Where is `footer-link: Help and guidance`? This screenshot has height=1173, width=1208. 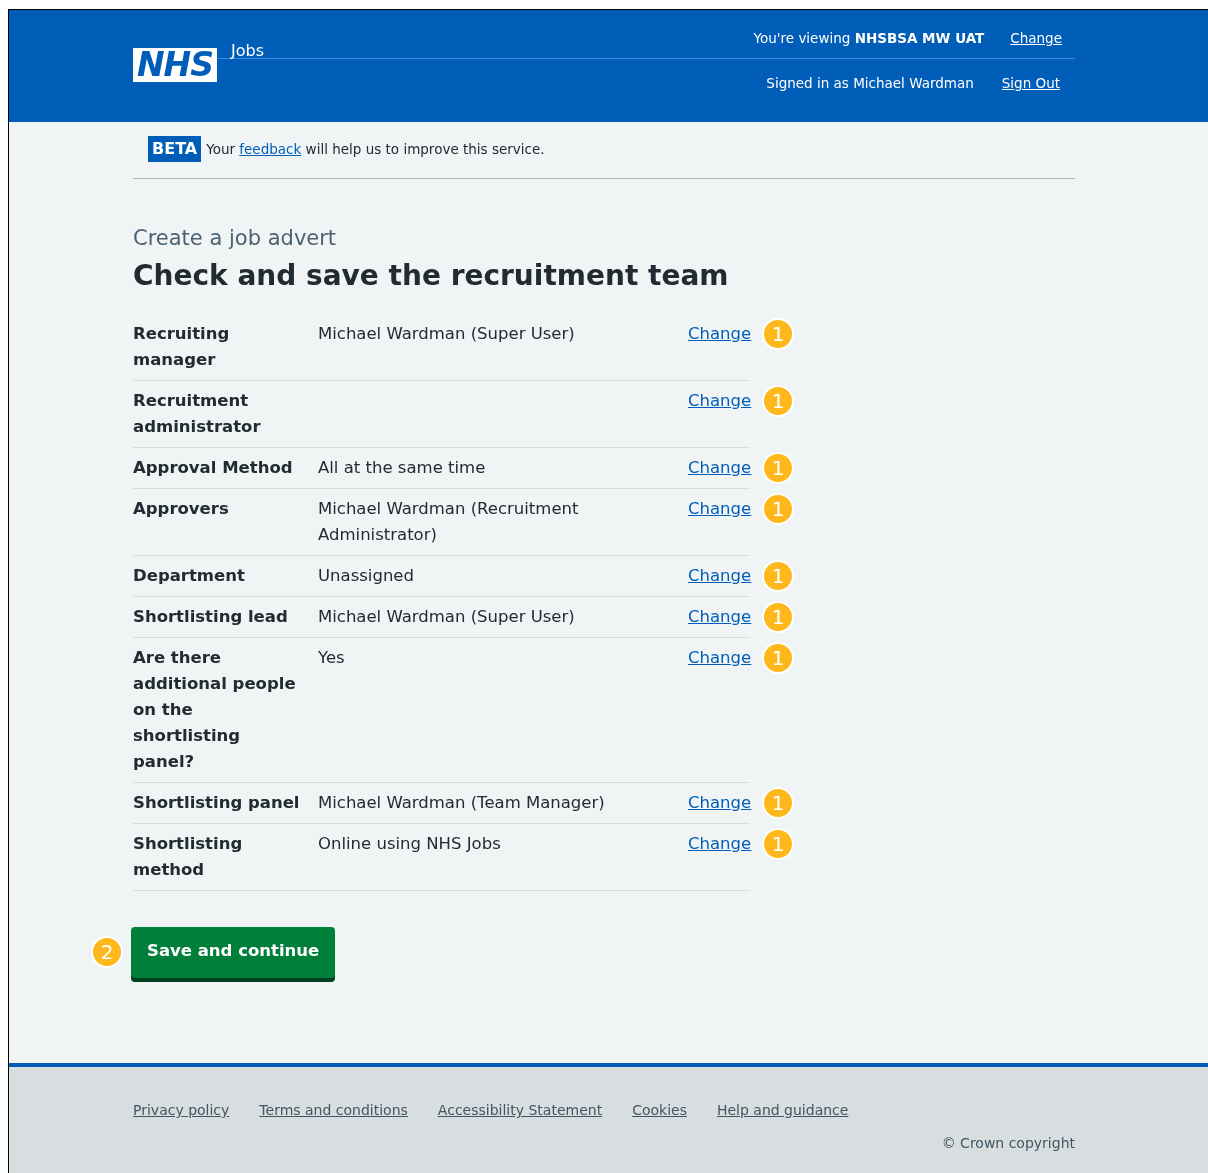 footer-link: Help and guidance is located at coordinates (782, 1110).